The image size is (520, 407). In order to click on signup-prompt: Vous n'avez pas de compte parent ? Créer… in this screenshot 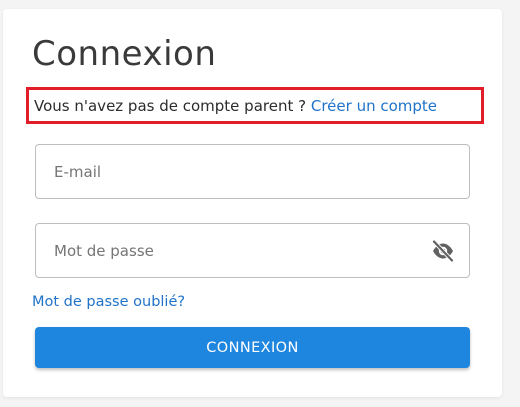, I will do `click(235, 106)`.